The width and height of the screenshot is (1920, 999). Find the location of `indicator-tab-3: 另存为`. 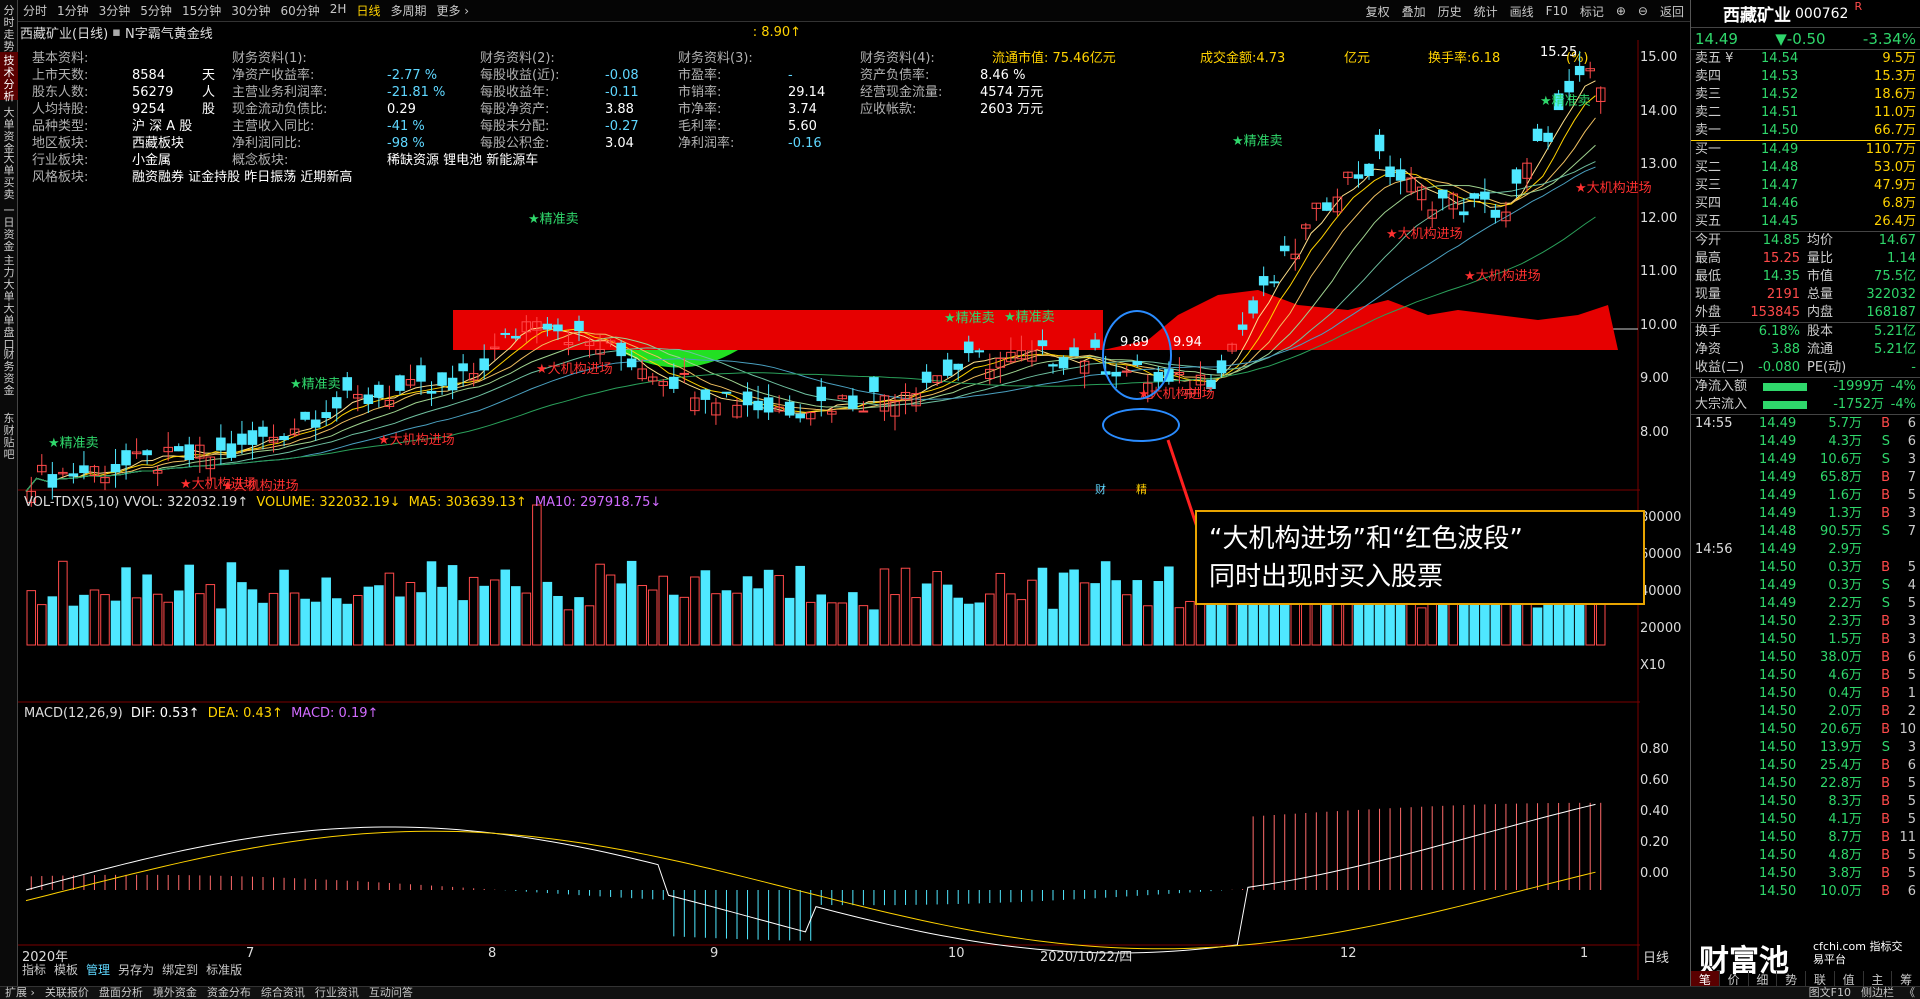

indicator-tab-3: 另存为 is located at coordinates (136, 969).